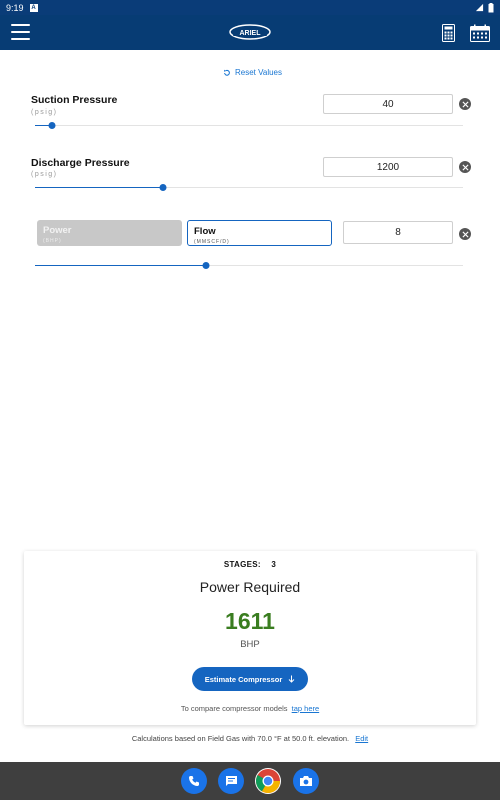  I want to click on compare-models-text: To compare compressor models tap here, so click(250, 708).